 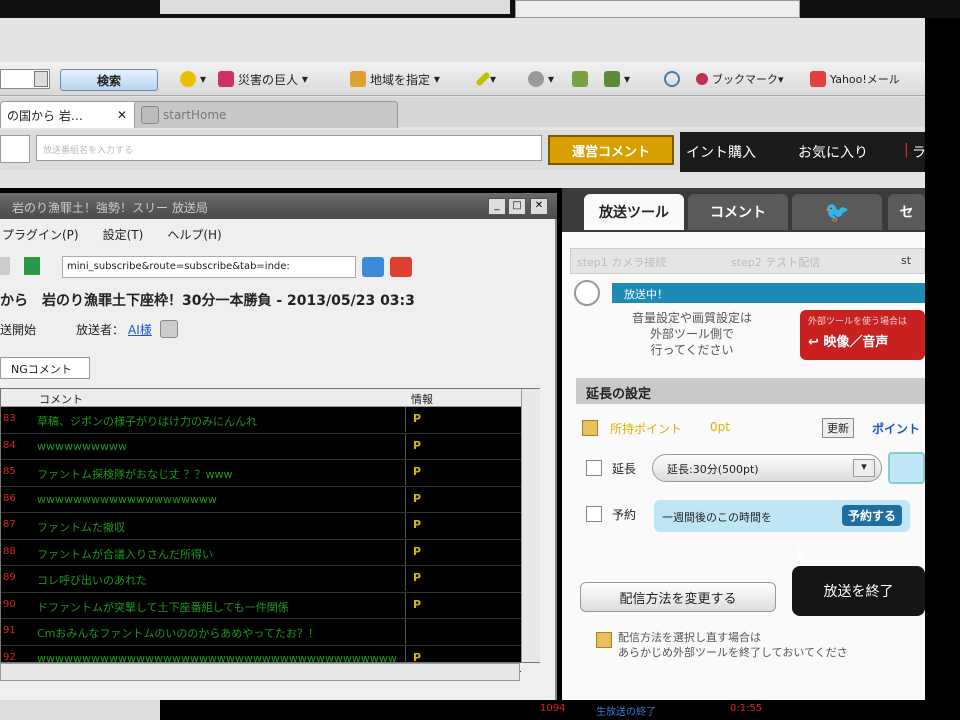 I want to click on address-left-field, so click(x=15, y=149).